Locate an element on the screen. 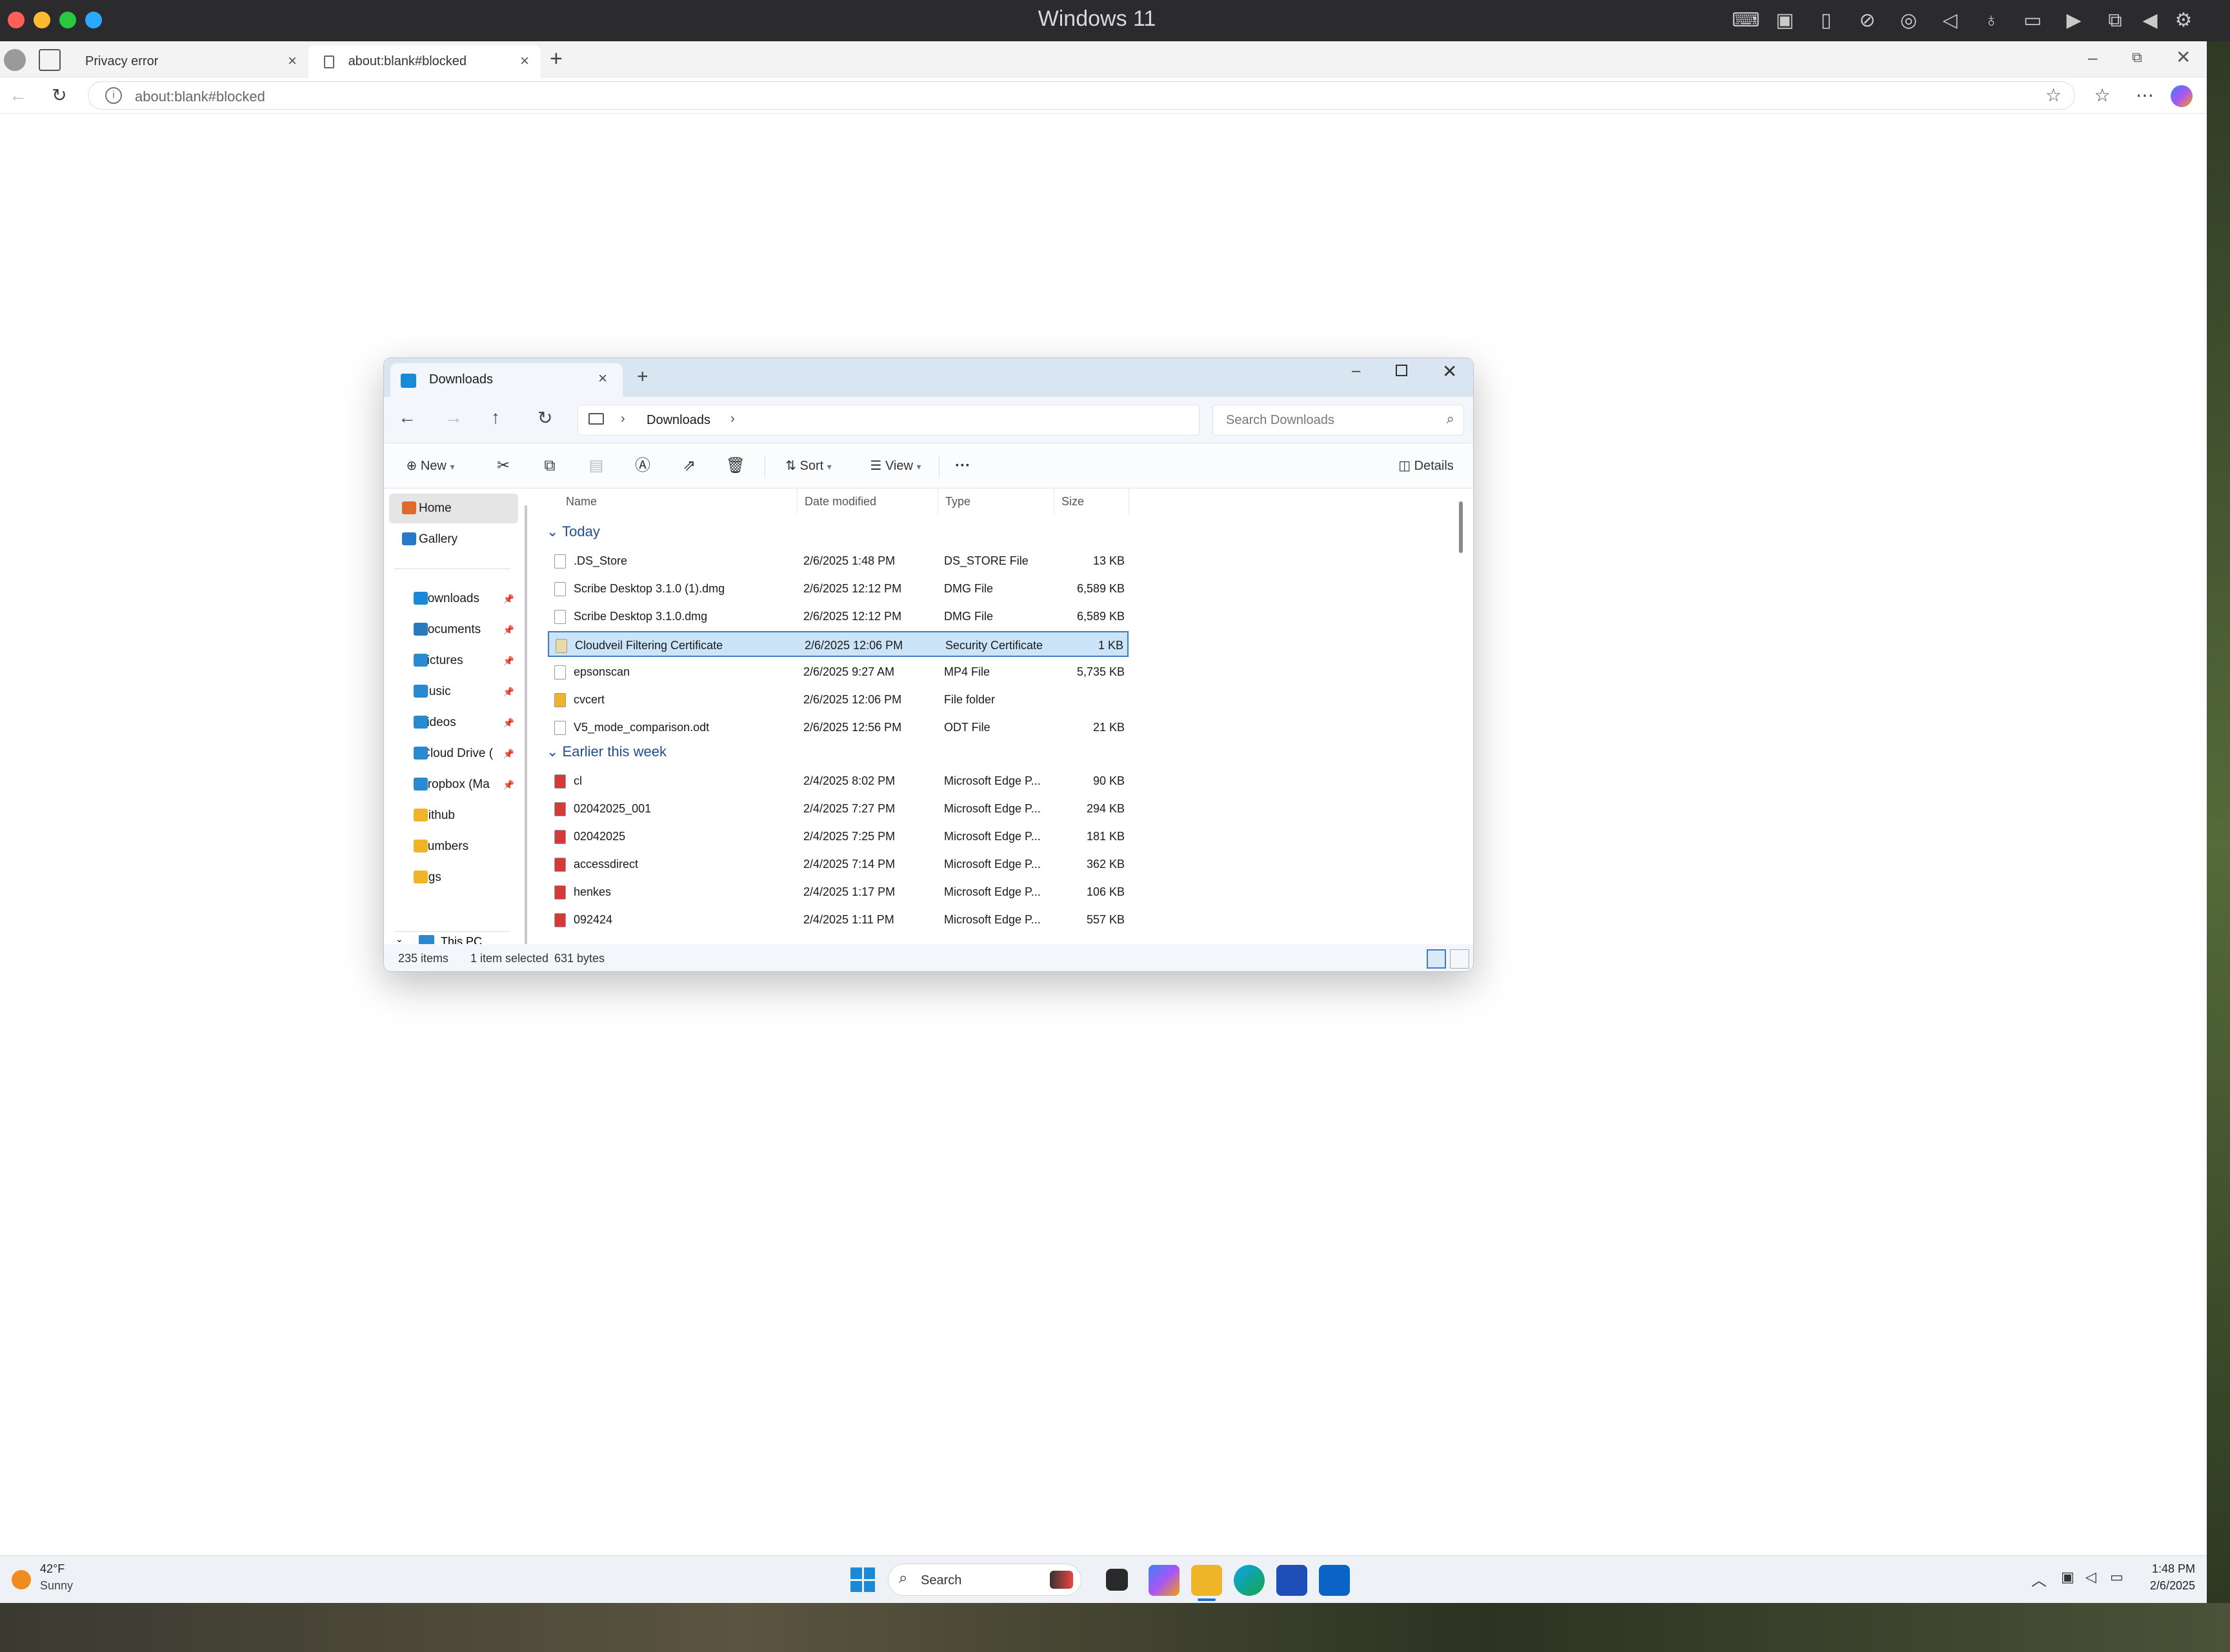 The height and width of the screenshot is (1652, 2230). edge-app-icon is located at coordinates (1249, 1580).